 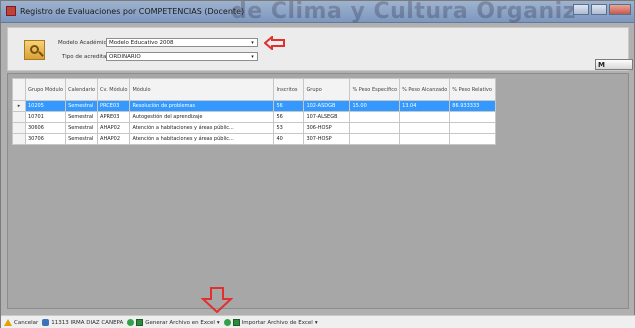 What do you see at coordinates (217, 300) in the screenshot?
I see `annotation-arrow-down` at bounding box center [217, 300].